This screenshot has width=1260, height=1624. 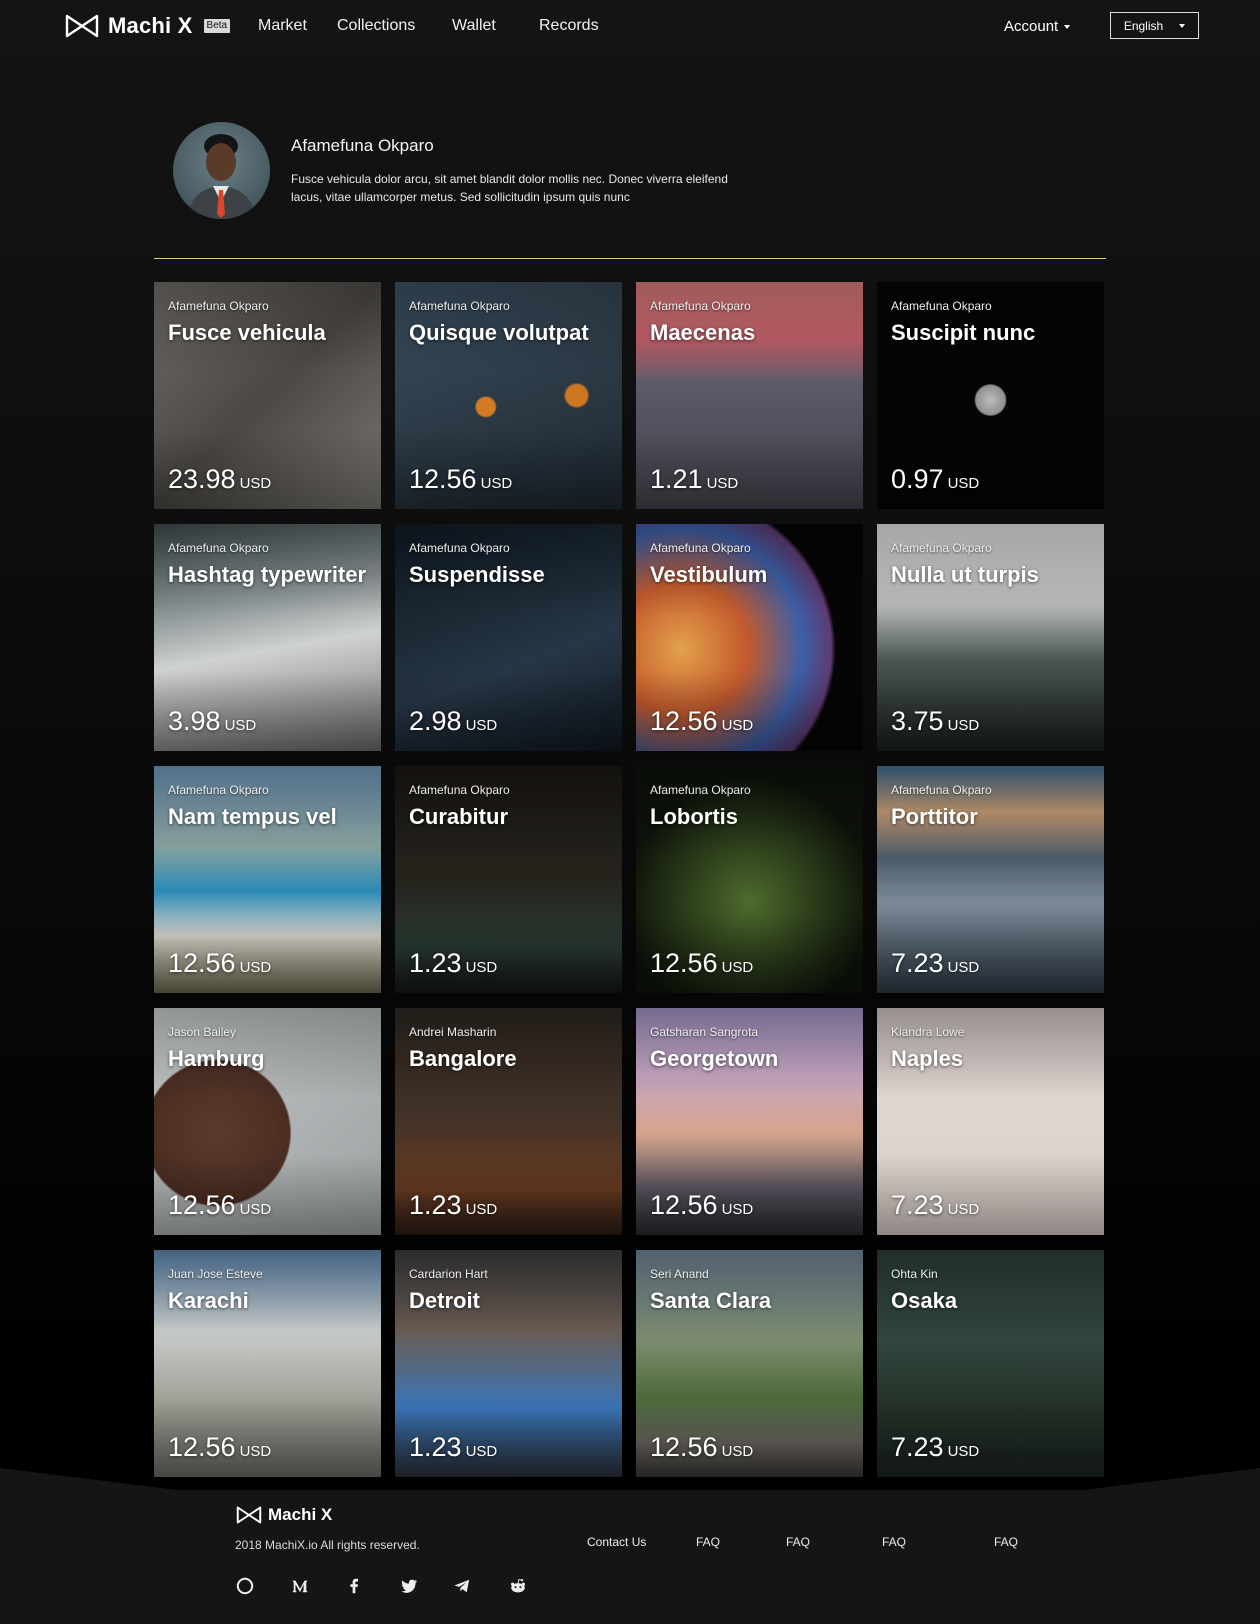 I want to click on language-select: English, so click(x=1154, y=25).